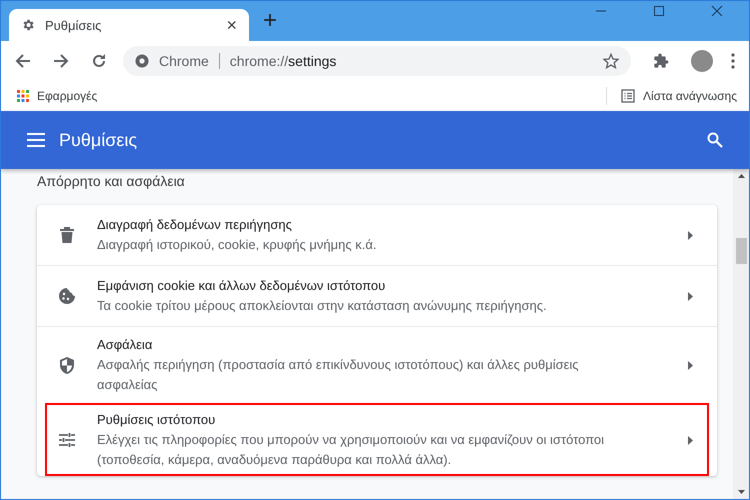 Image resolution: width=750 pixels, height=500 pixels. Describe the element at coordinates (351, 450) in the screenshot. I see `row-description: Ελέγχει τις πληροφορίες που μπορούν να χρησιμοποιούν και να εμφανίζουν οι ιστότοποι (τοποθεσία, κάμερα, αναδυόμενα παράθυρα και πολλά άλλα).` at that location.